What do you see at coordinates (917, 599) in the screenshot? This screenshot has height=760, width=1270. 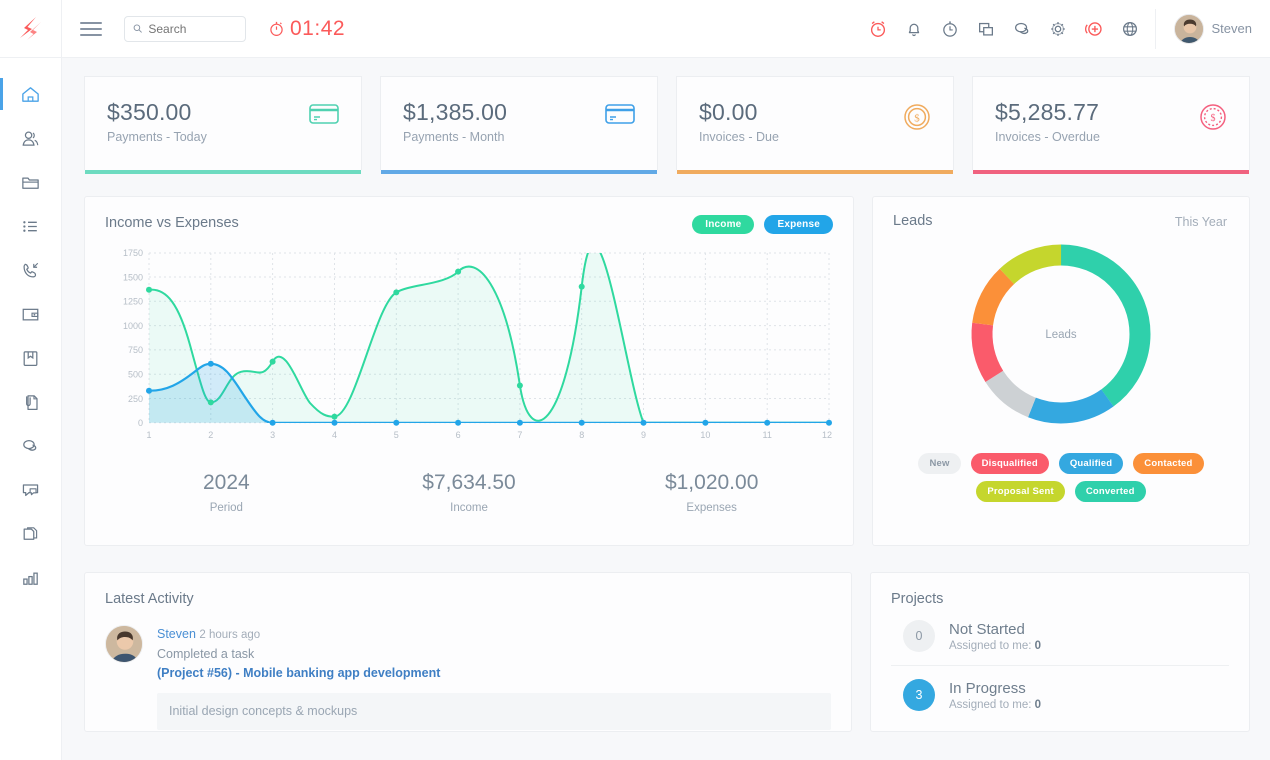 I see `card-title: Projects` at bounding box center [917, 599].